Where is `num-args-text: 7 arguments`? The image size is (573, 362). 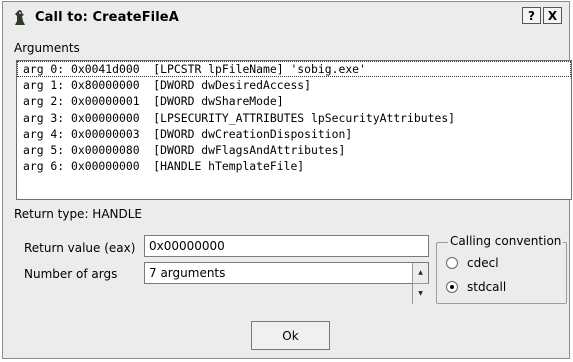 num-args-text: 7 arguments is located at coordinates (187, 273).